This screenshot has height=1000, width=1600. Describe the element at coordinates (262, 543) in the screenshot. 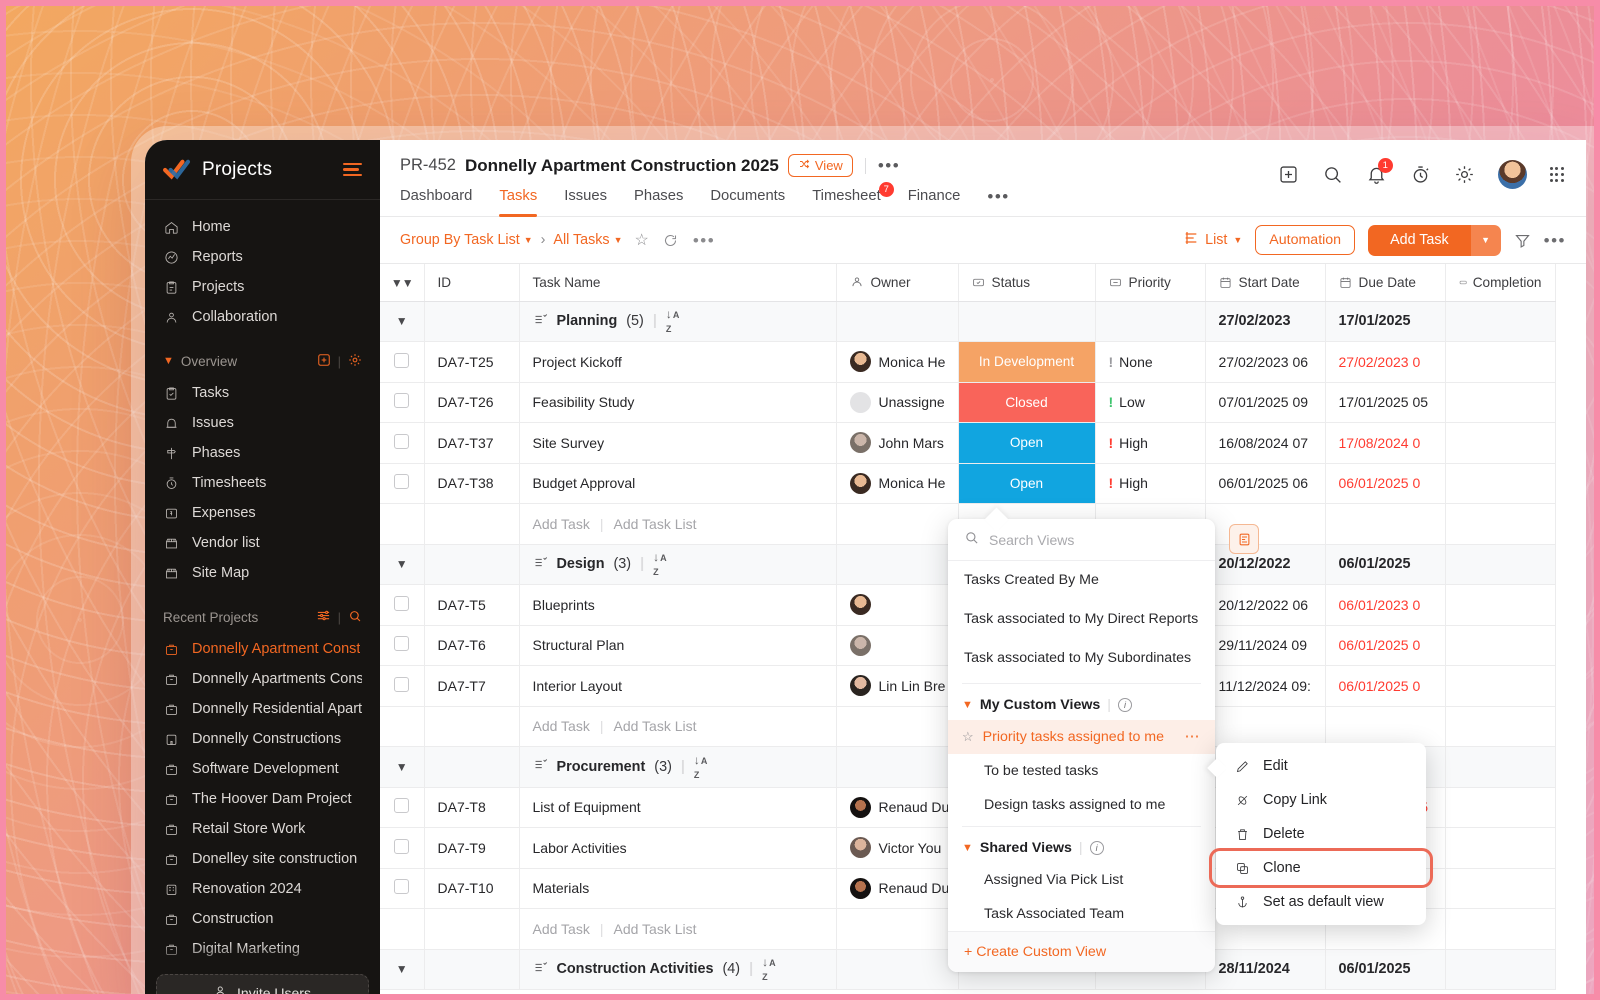

I see `sidebar-item-vendor-list: Vendor list` at that location.